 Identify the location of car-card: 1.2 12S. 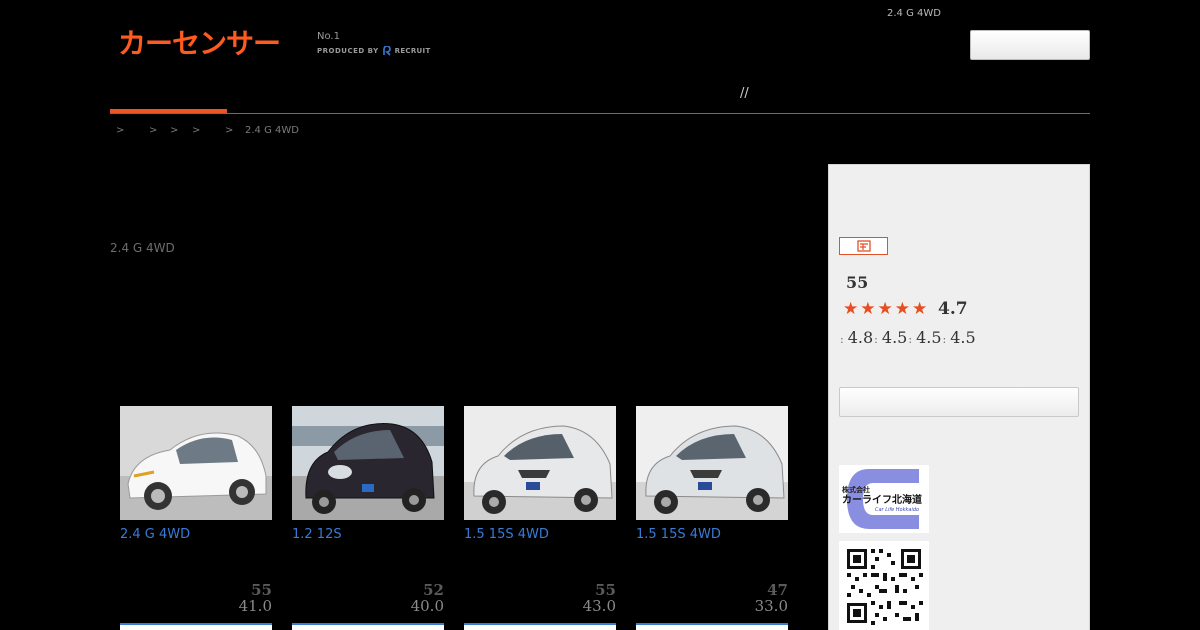
(368, 474).